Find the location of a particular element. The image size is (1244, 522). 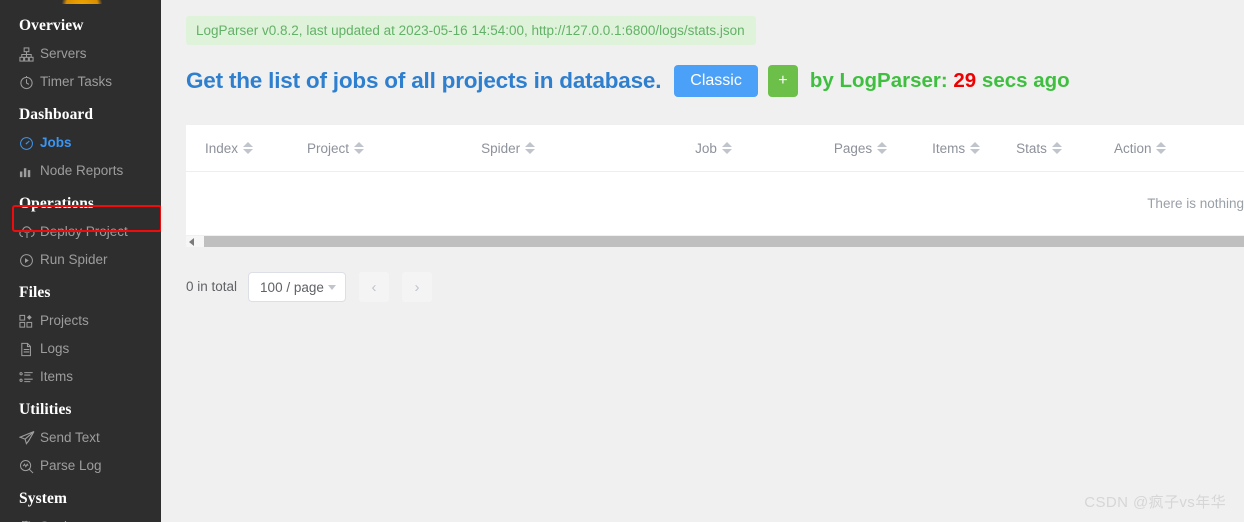

sidebar-section-operations: Operations is located at coordinates (57, 203).